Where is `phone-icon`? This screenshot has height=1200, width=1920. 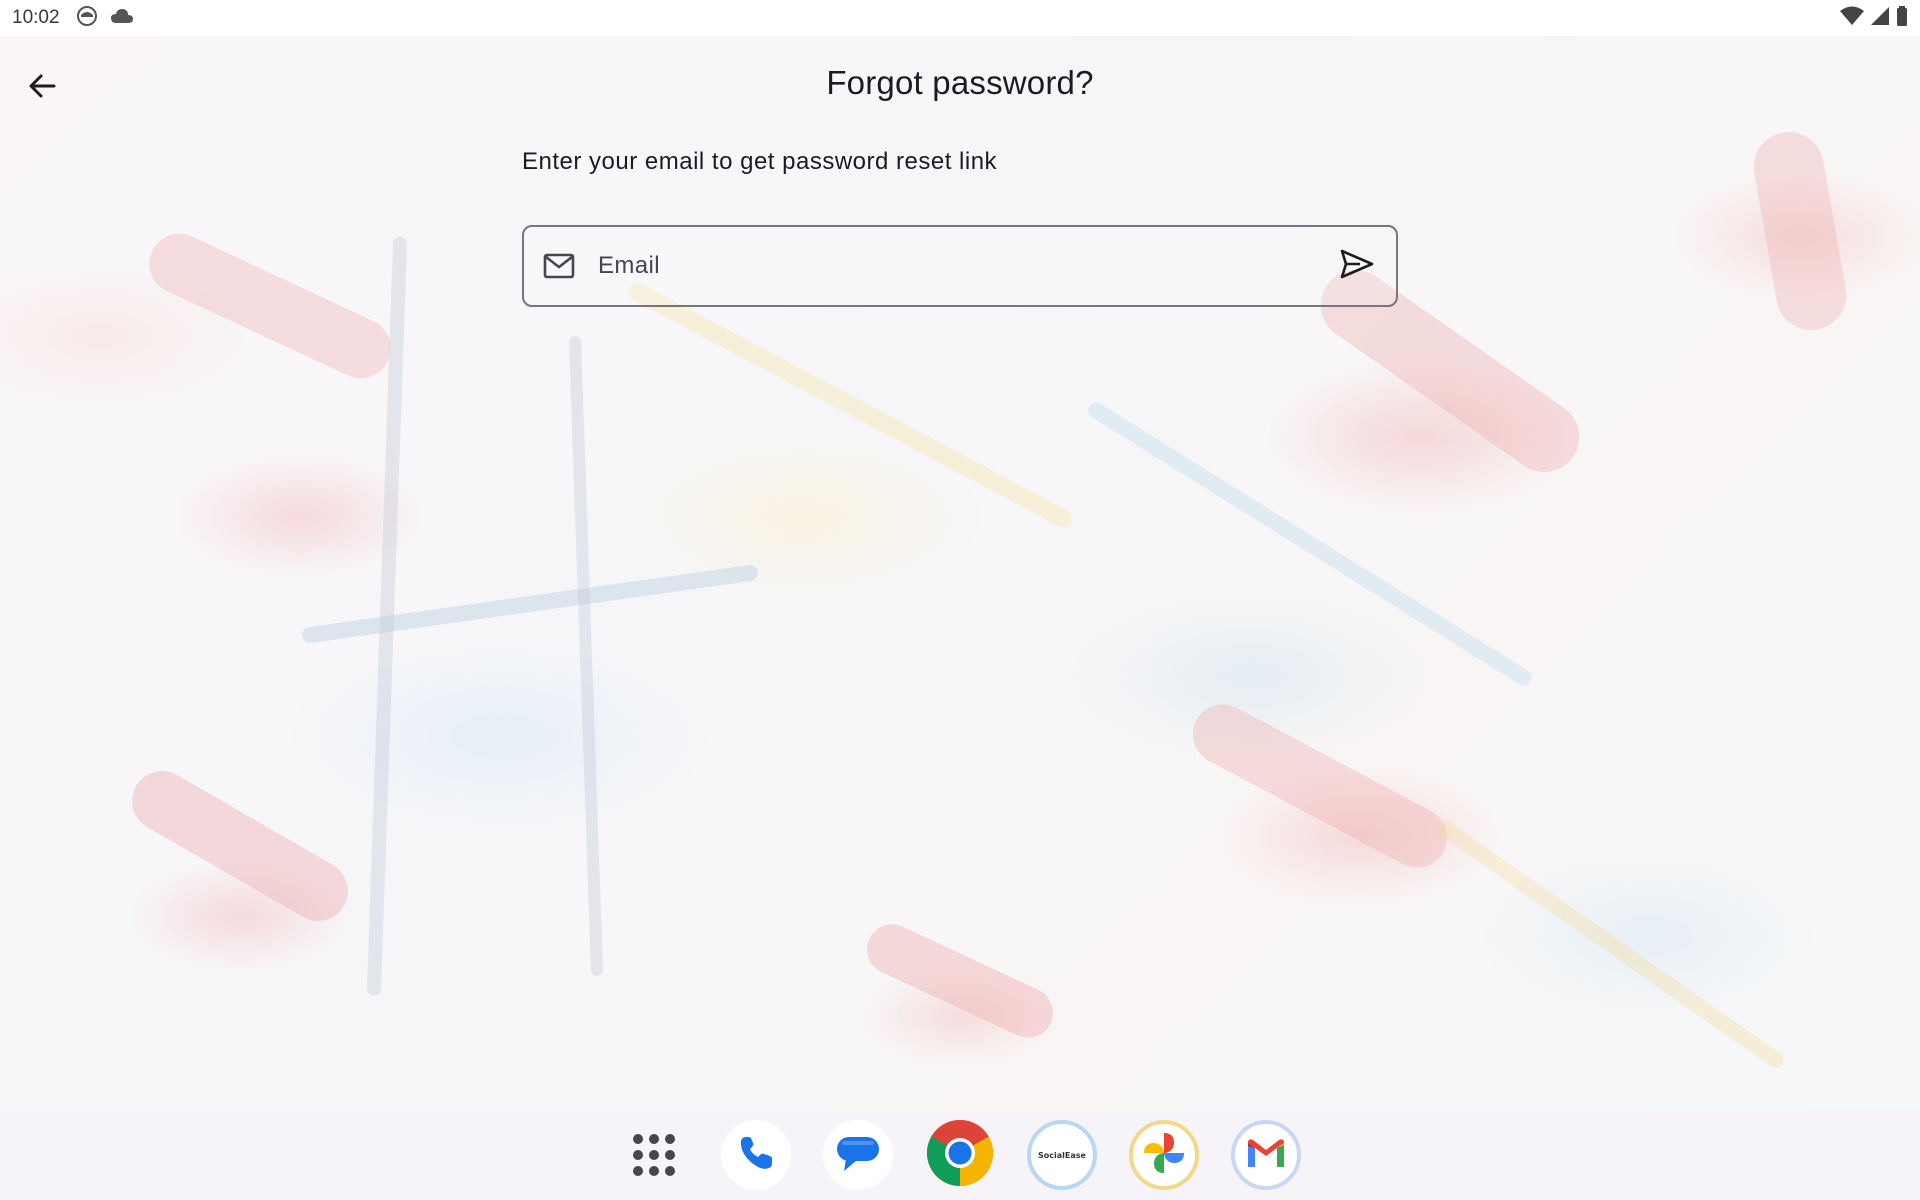 phone-icon is located at coordinates (756, 1155).